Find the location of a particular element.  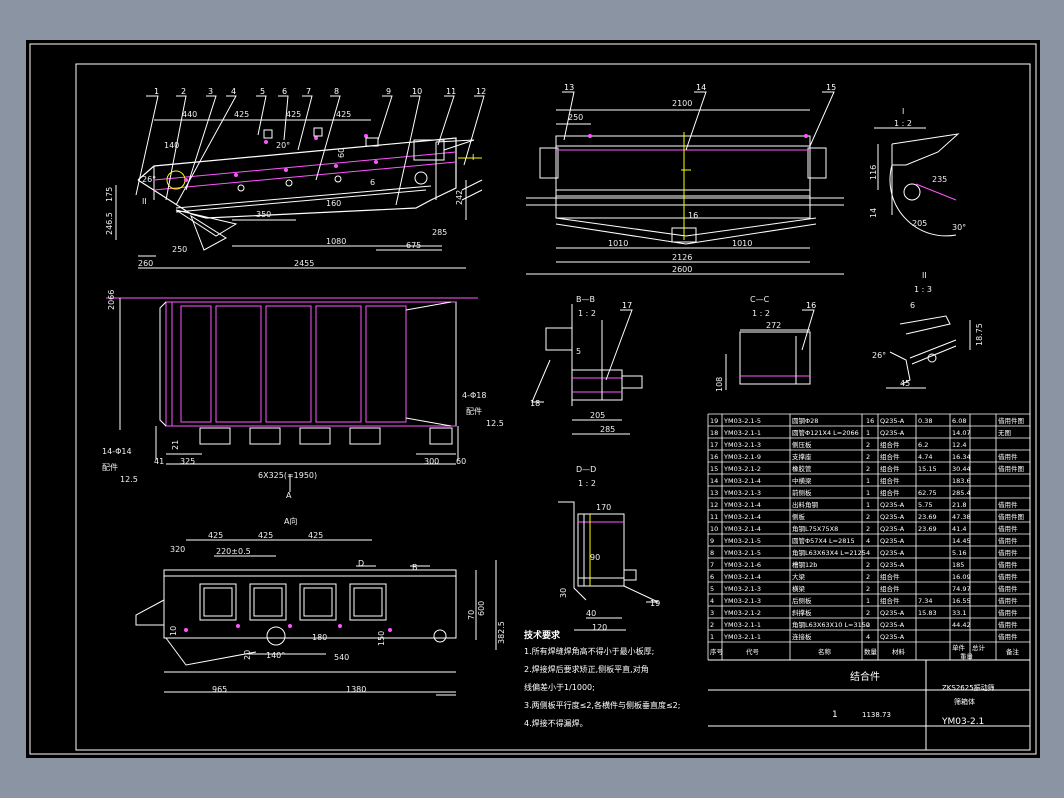

bom-cell: 4 is located at coordinates (712, 601).